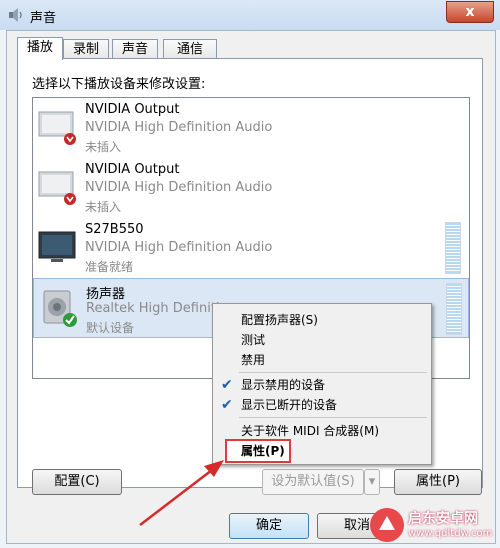  I want to click on watermark-logo: 启东安卓网 www.qdltdw.com, so click(434, 527).